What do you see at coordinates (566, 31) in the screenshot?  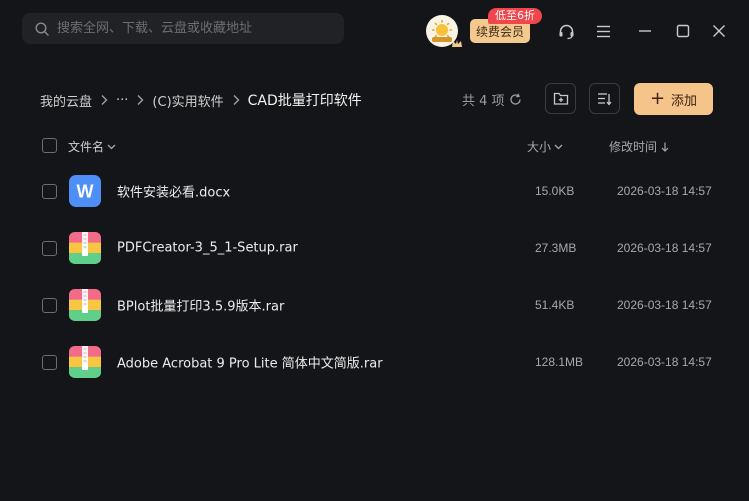 I see `headset-icon` at bounding box center [566, 31].